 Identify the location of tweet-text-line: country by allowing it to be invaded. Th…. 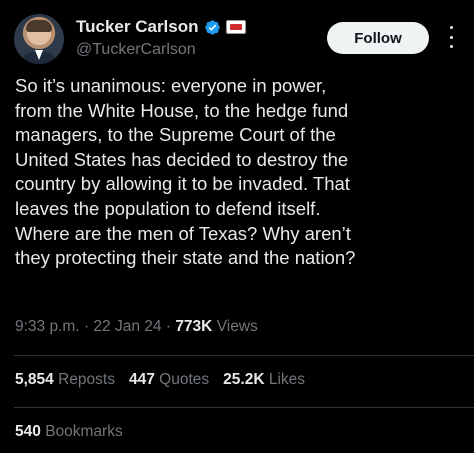
(182, 184).